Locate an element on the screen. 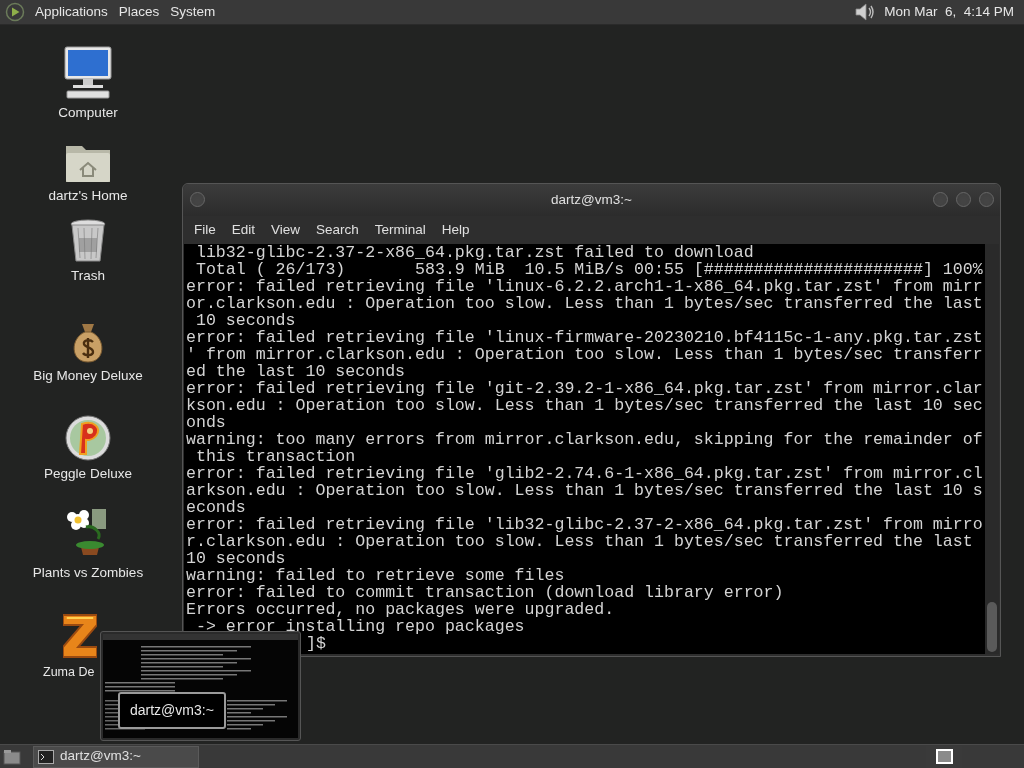 The height and width of the screenshot is (768, 1024). volume-icon is located at coordinates (865, 12).